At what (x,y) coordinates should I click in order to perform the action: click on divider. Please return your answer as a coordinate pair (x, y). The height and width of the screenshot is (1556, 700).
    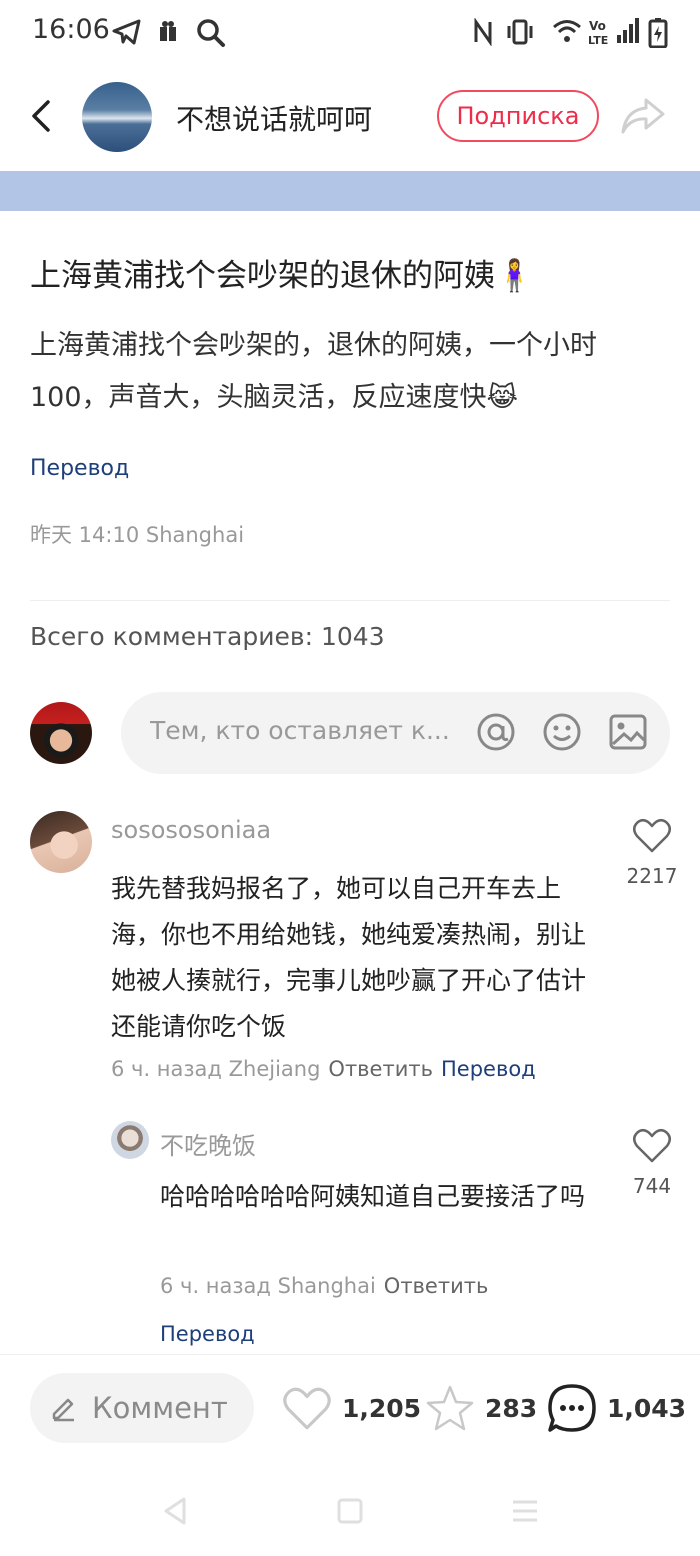
    Looking at the image, I should click on (350, 600).